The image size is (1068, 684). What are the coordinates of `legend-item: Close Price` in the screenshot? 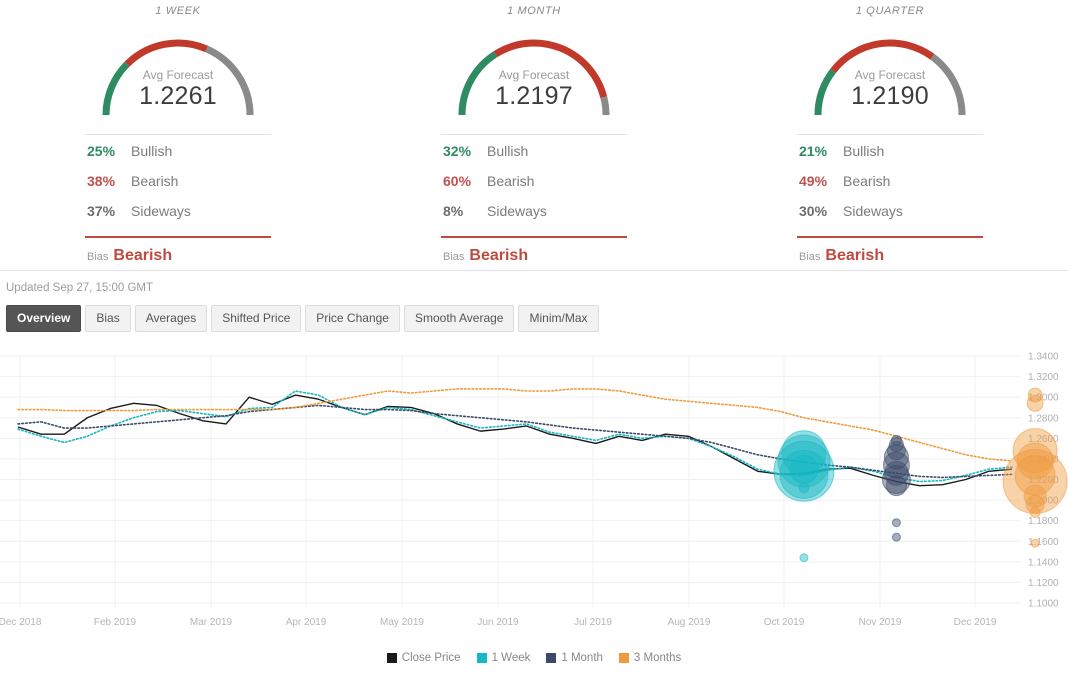 It's located at (423, 658).